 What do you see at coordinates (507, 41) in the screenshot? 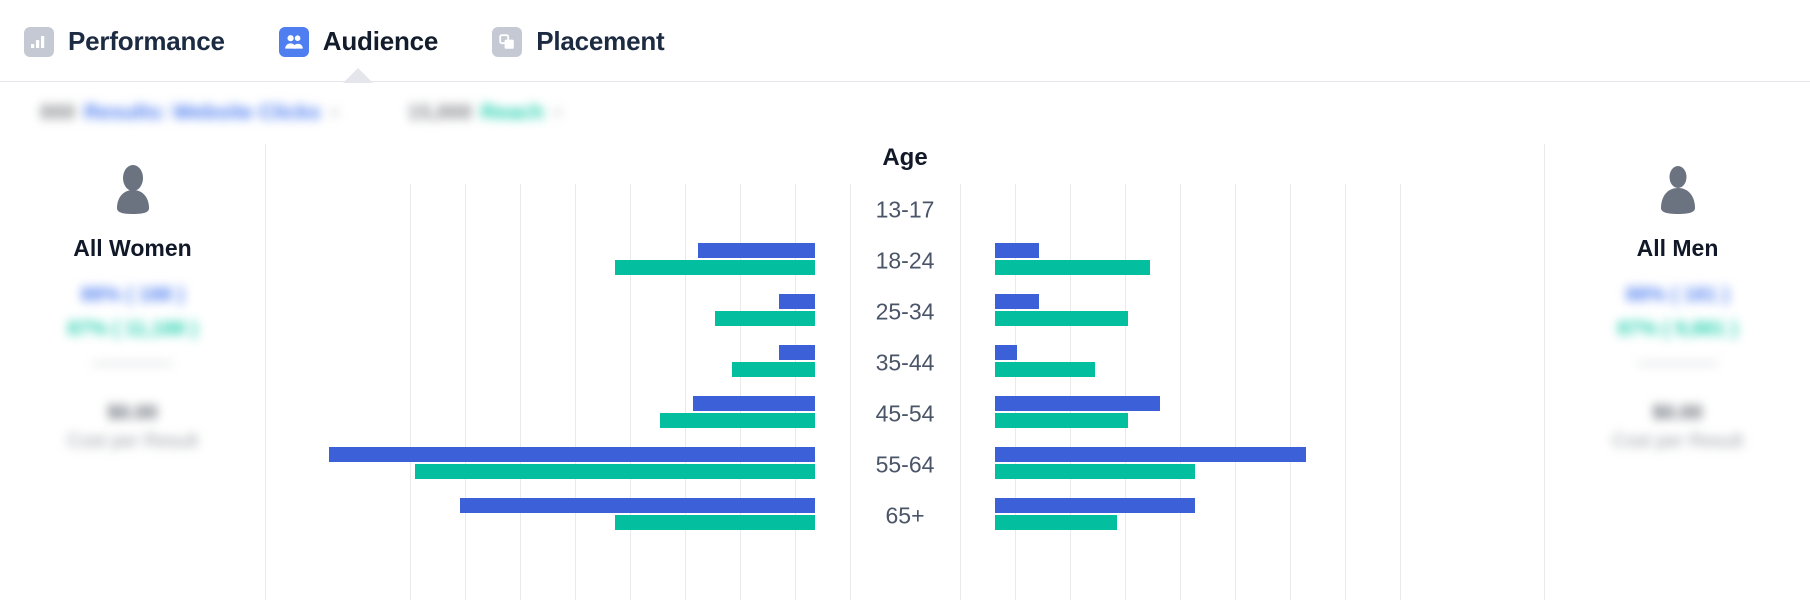
I see `windows-icon` at bounding box center [507, 41].